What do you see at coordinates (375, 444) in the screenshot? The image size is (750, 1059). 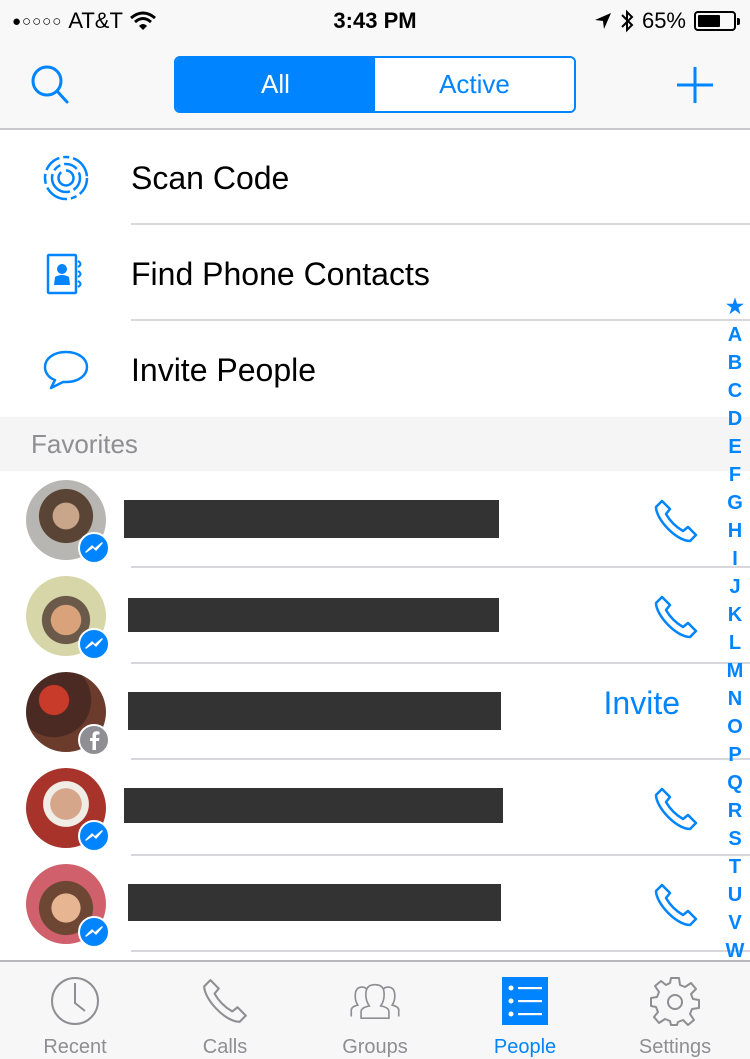 I see `favorites-section-header: Favorites` at bounding box center [375, 444].